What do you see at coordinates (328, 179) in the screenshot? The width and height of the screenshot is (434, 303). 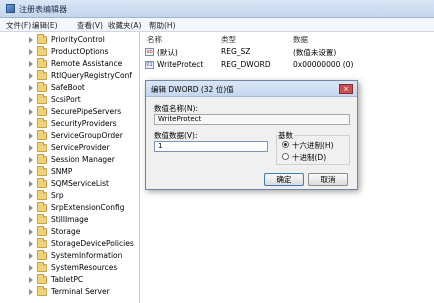 I see `cancel-button: 取消` at bounding box center [328, 179].